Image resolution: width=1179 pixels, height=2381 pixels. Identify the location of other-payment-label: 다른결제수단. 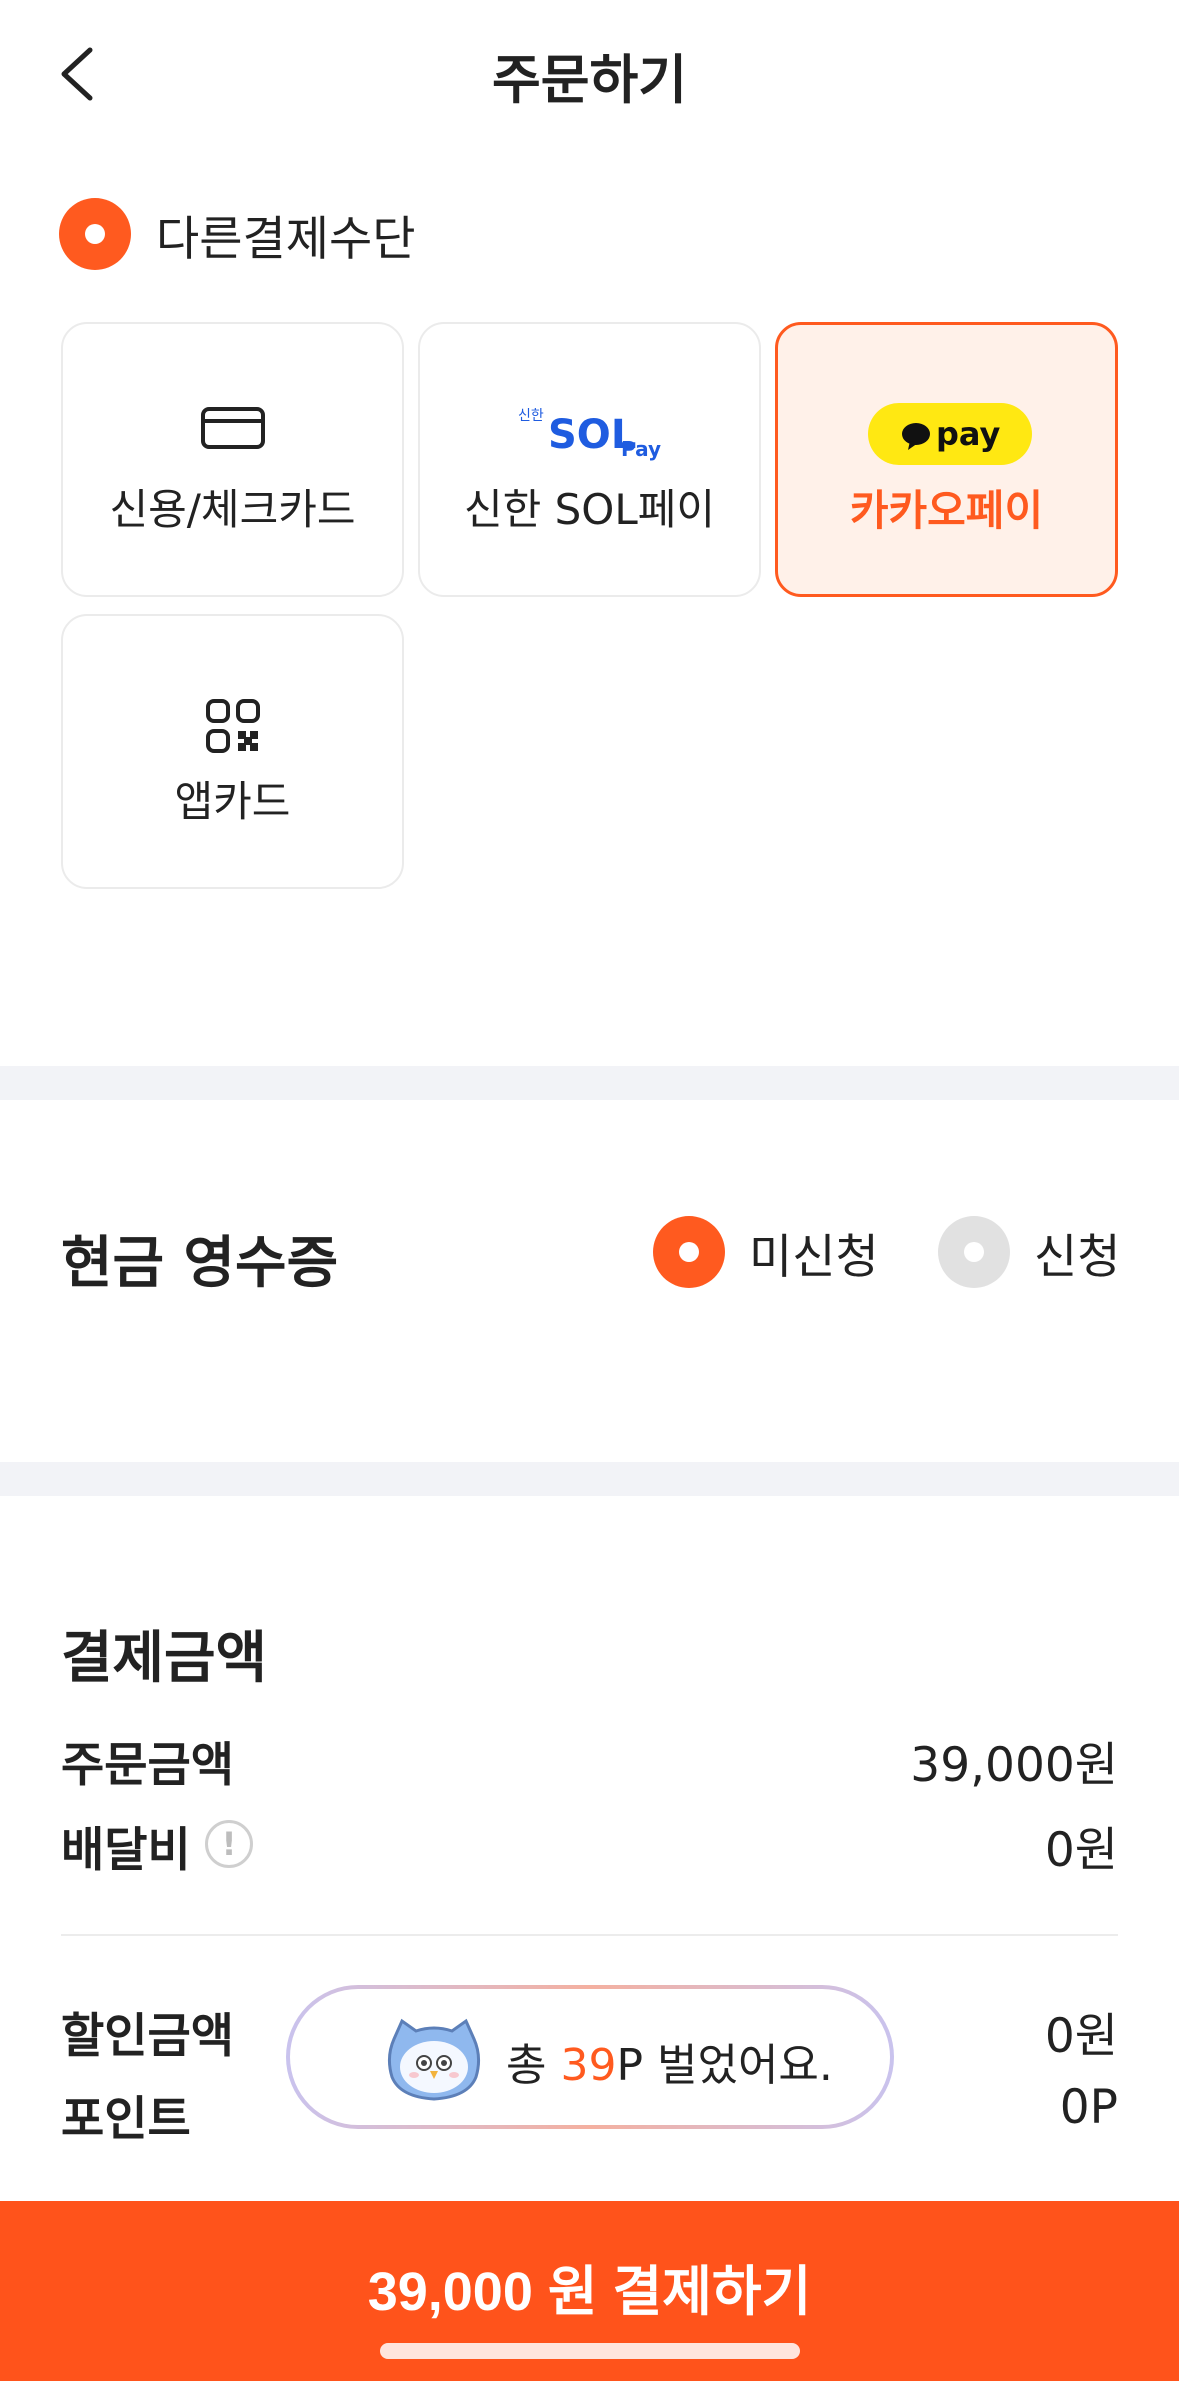
(285, 234).